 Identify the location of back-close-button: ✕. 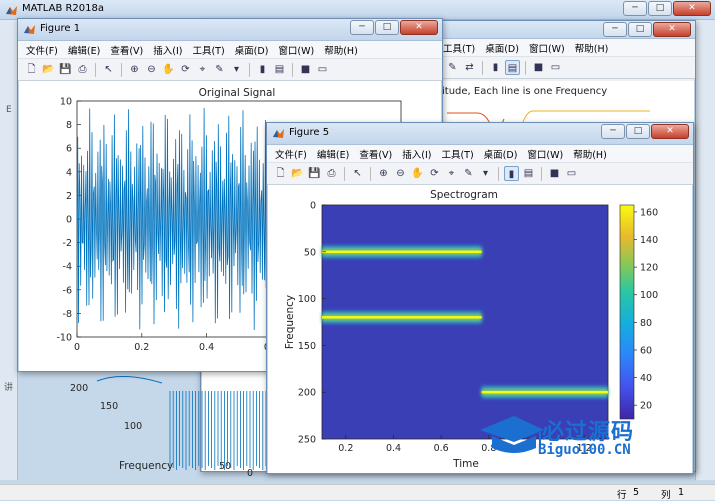
(672, 29).